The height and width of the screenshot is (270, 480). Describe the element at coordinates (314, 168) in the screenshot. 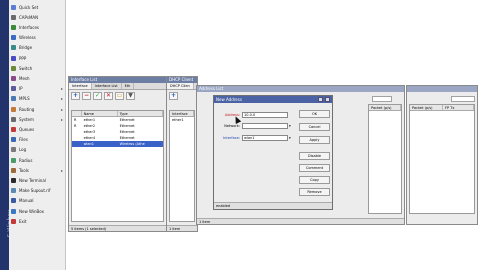

I see `comment-button: Comment` at that location.